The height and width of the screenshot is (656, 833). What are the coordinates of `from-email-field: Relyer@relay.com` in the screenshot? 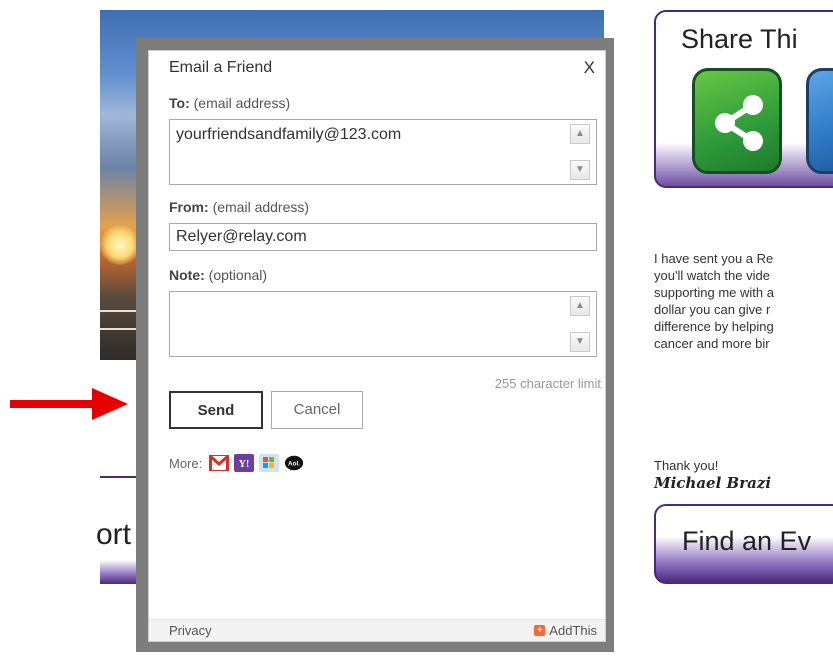 It's located at (383, 237).